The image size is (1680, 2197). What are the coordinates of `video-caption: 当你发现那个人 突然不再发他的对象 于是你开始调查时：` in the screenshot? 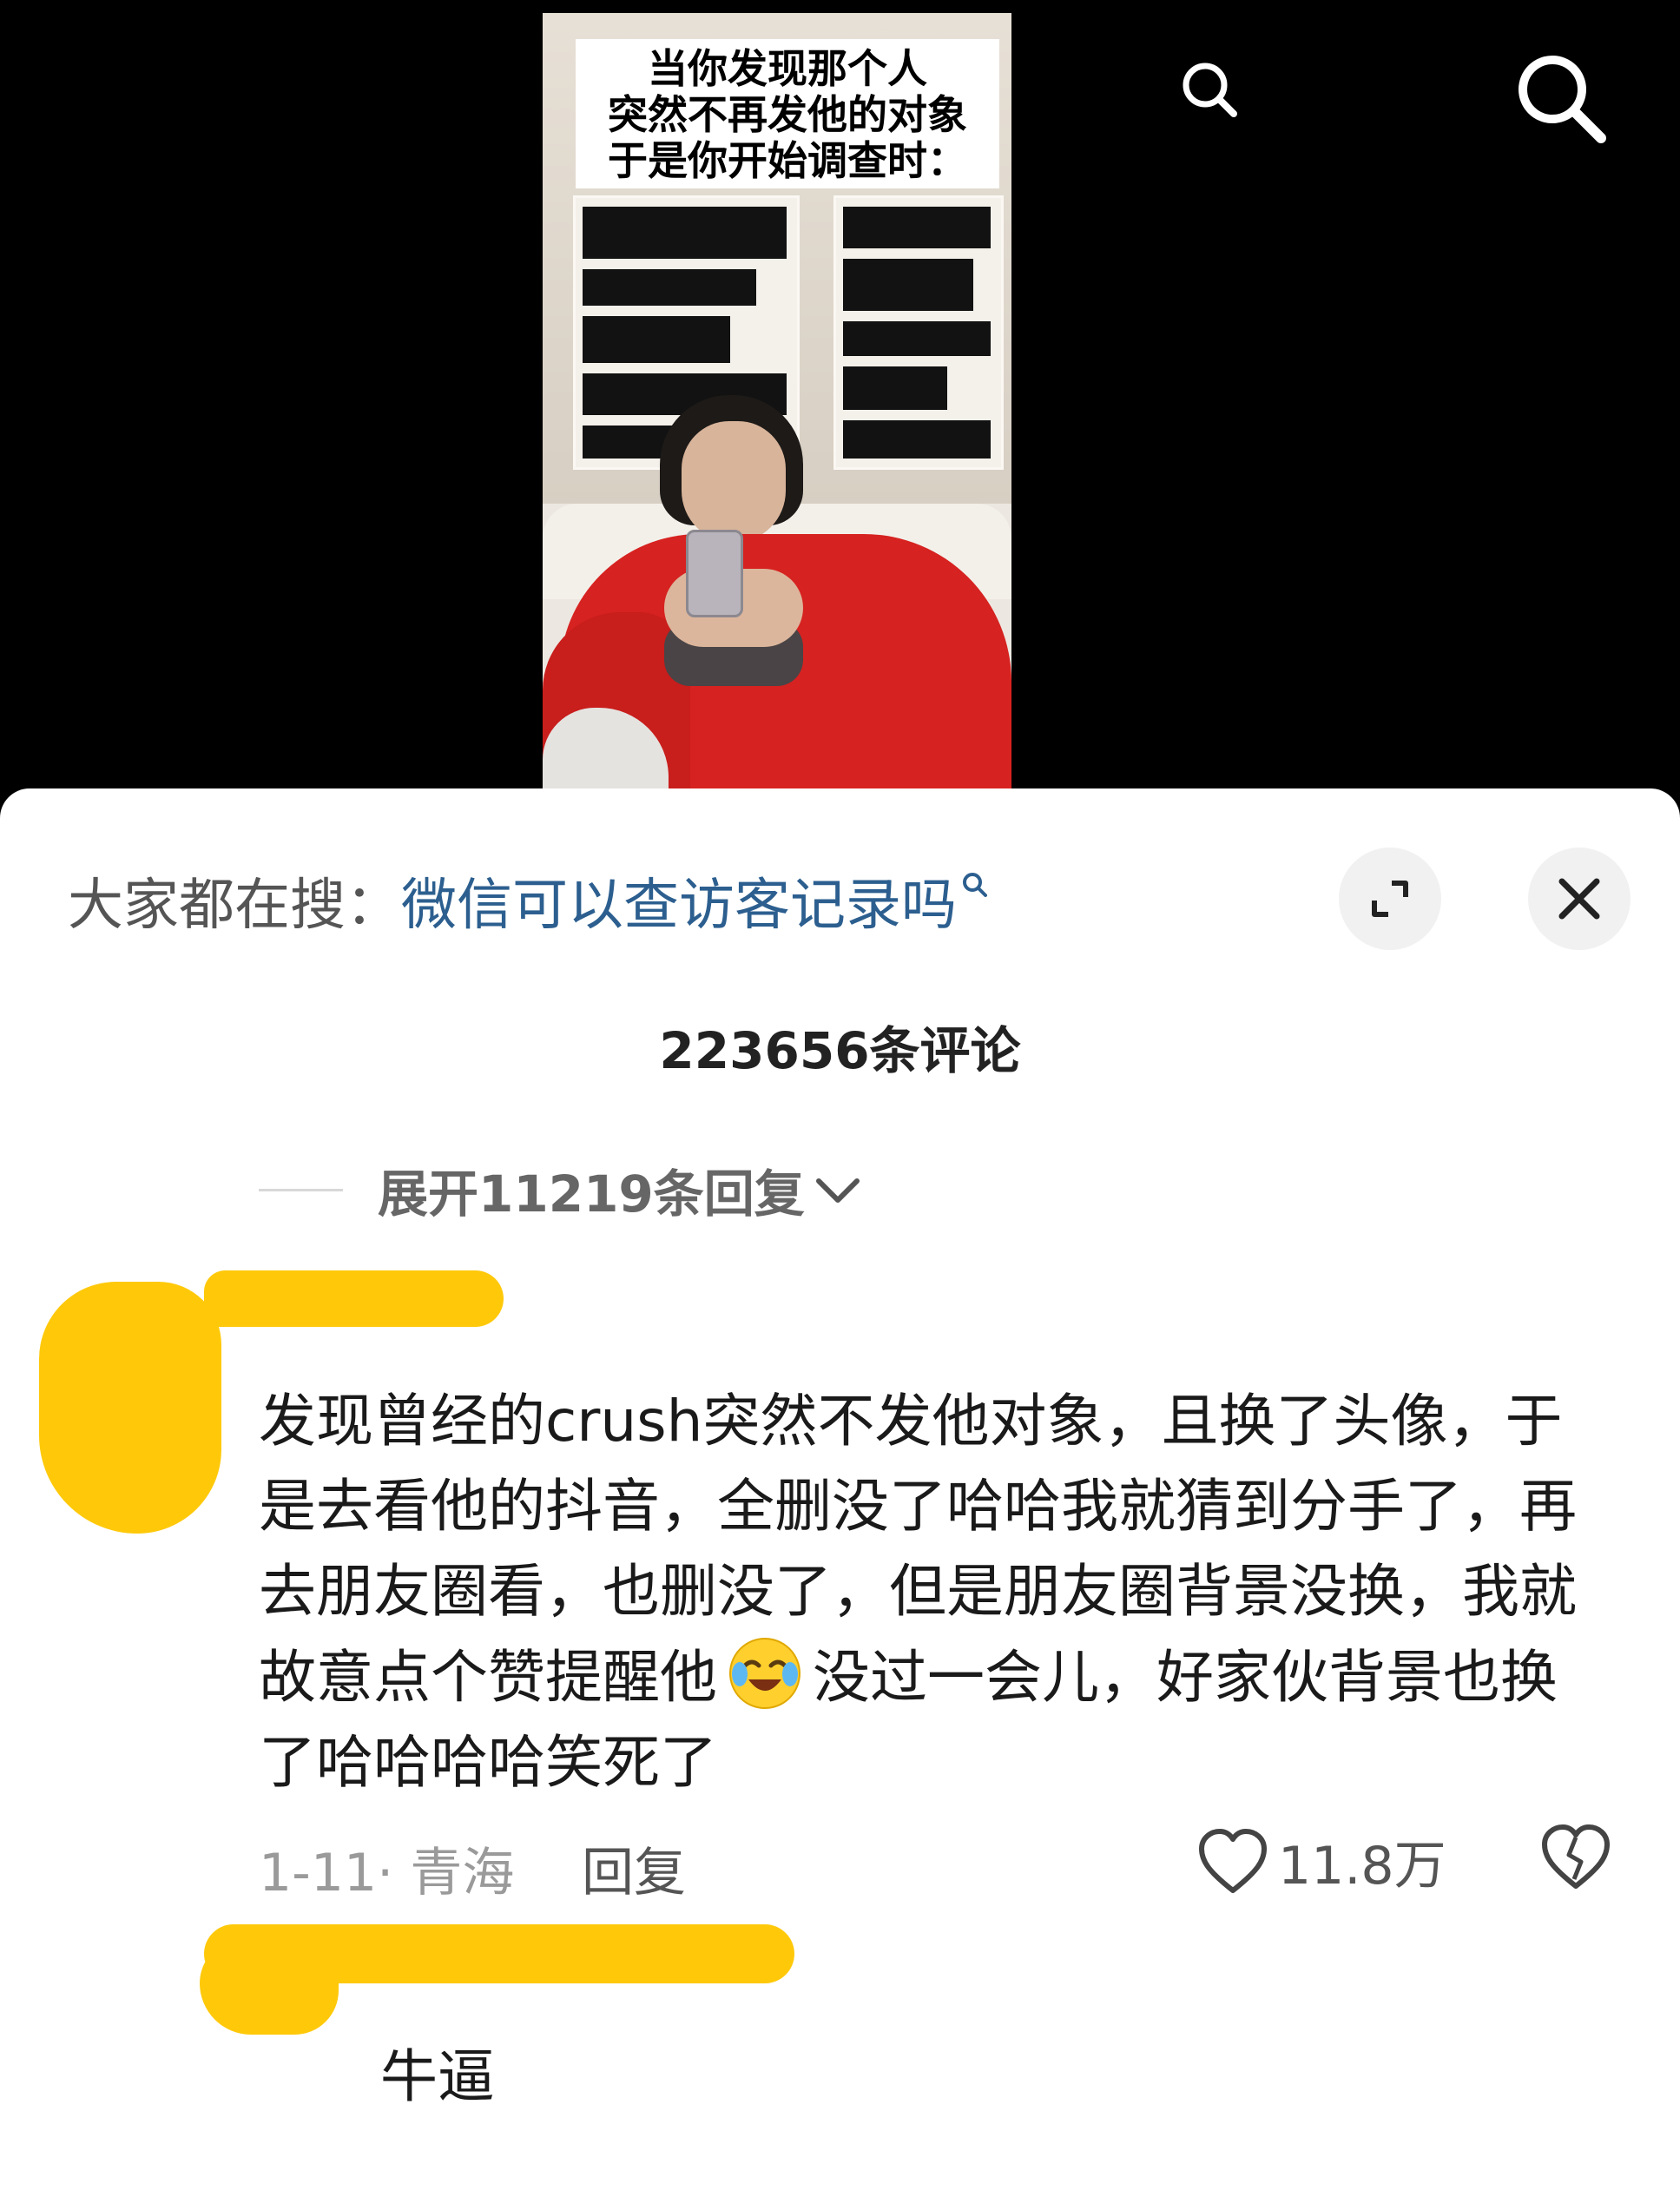 It's located at (787, 114).